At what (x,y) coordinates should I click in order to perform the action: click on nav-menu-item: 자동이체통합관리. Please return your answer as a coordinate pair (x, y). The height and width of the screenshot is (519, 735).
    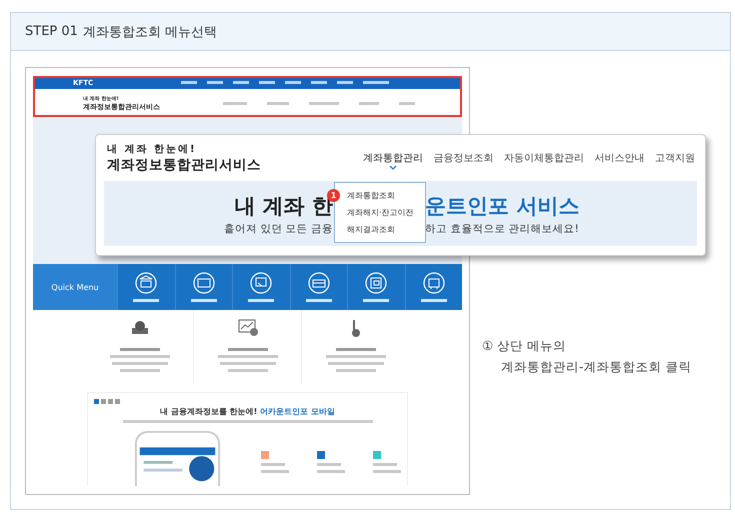
    Looking at the image, I should click on (544, 158).